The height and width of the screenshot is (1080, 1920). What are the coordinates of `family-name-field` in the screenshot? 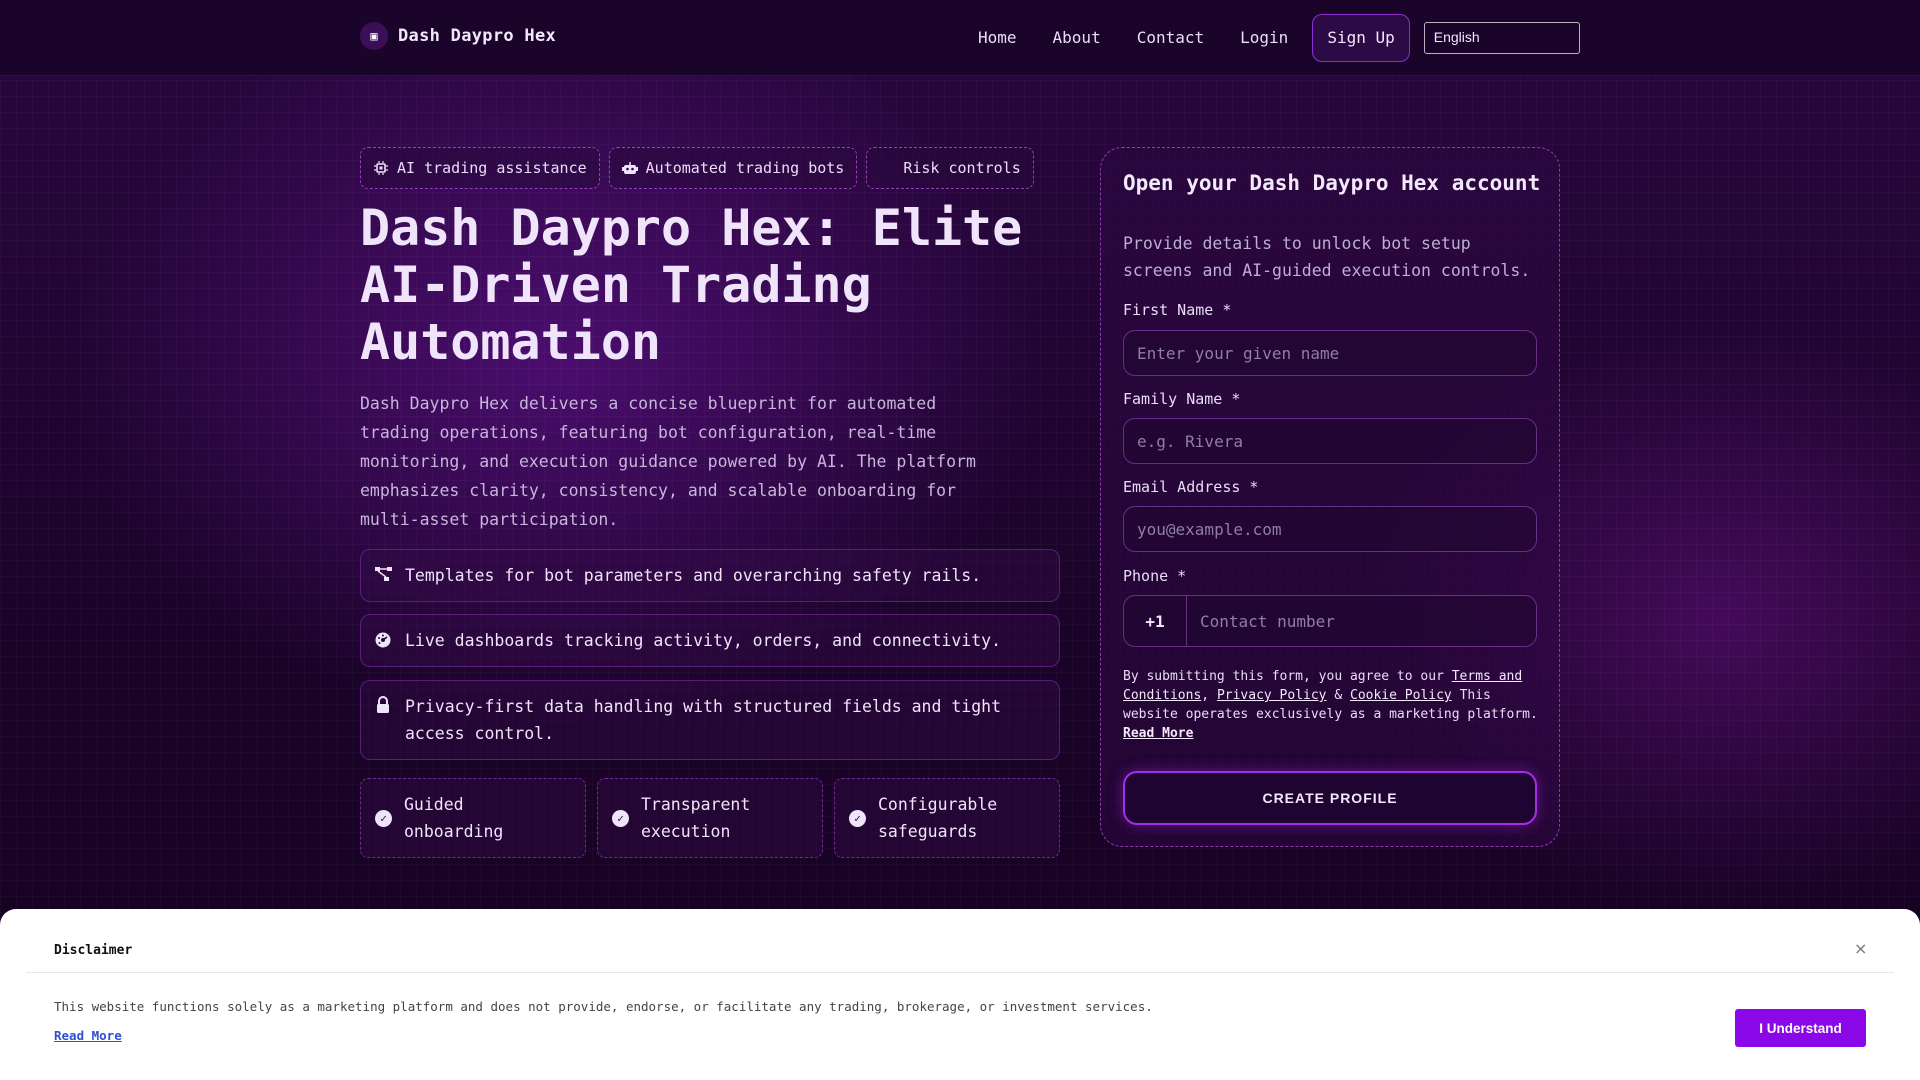 It's located at (1330, 441).